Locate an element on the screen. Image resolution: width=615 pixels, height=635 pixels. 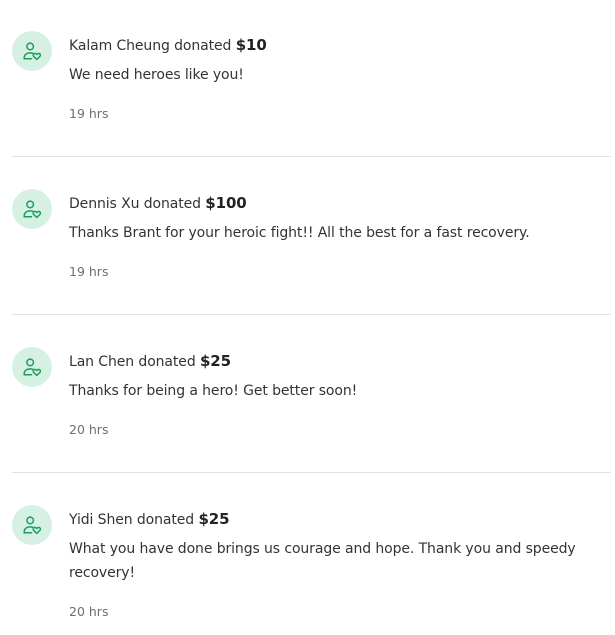
donor-name: Lan Chen is located at coordinates (102, 362).